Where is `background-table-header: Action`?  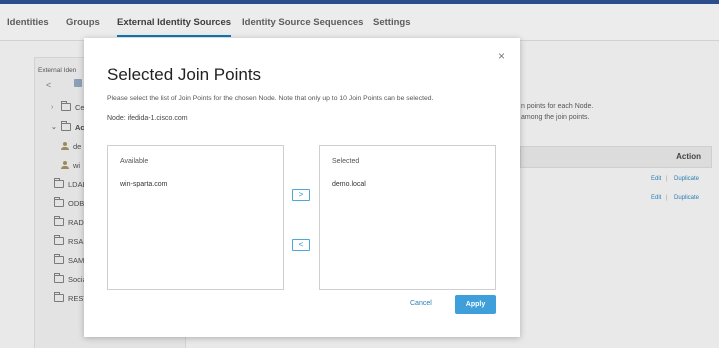 background-table-header: Action is located at coordinates (616, 157).